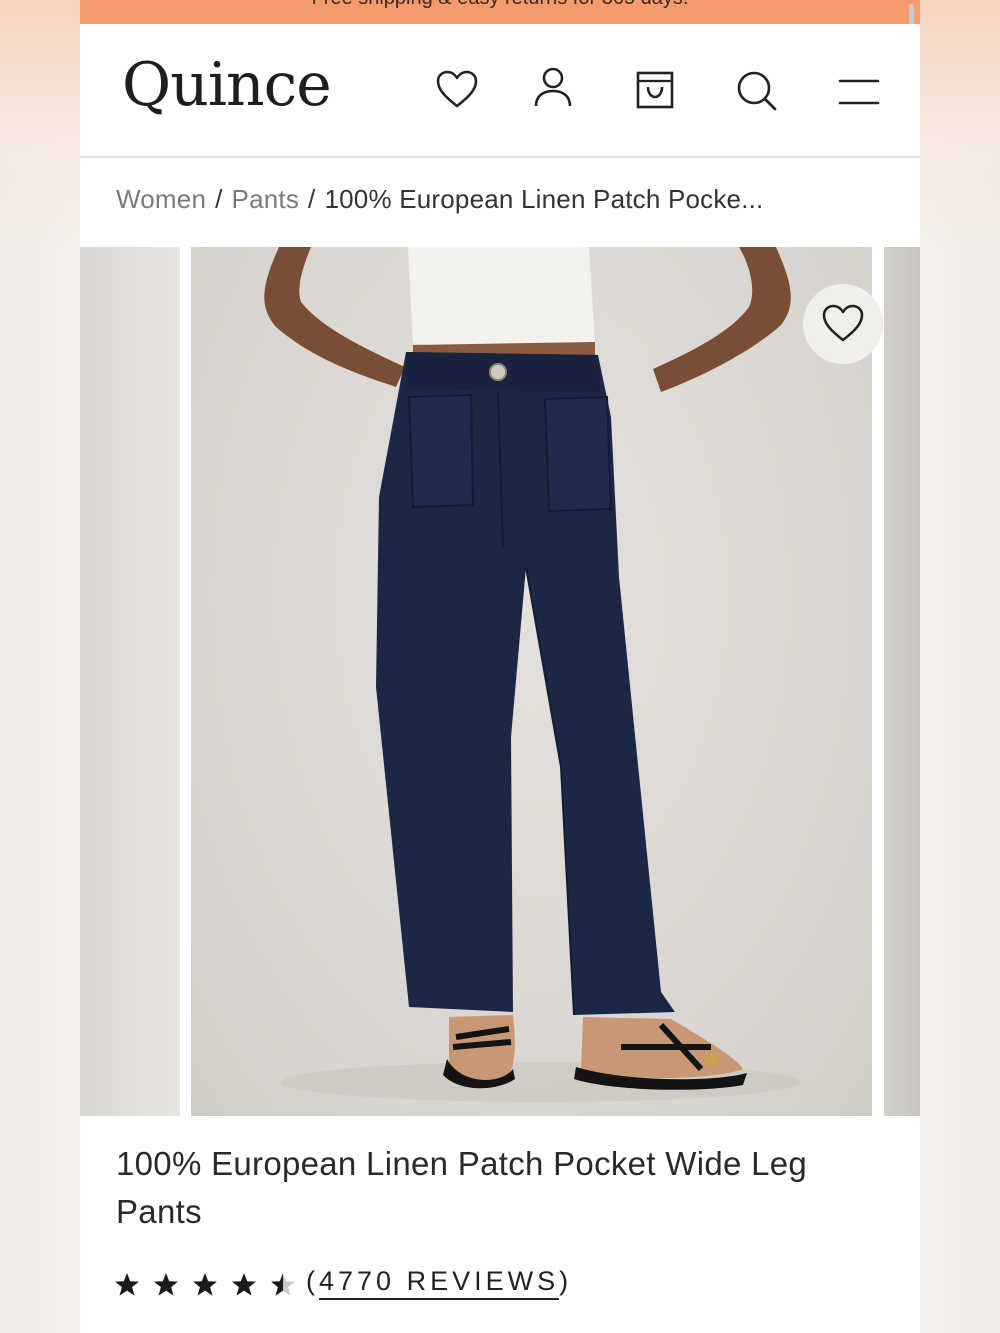 Image resolution: width=1000 pixels, height=1333 pixels. I want to click on half-star-icon, so click(283, 1284).